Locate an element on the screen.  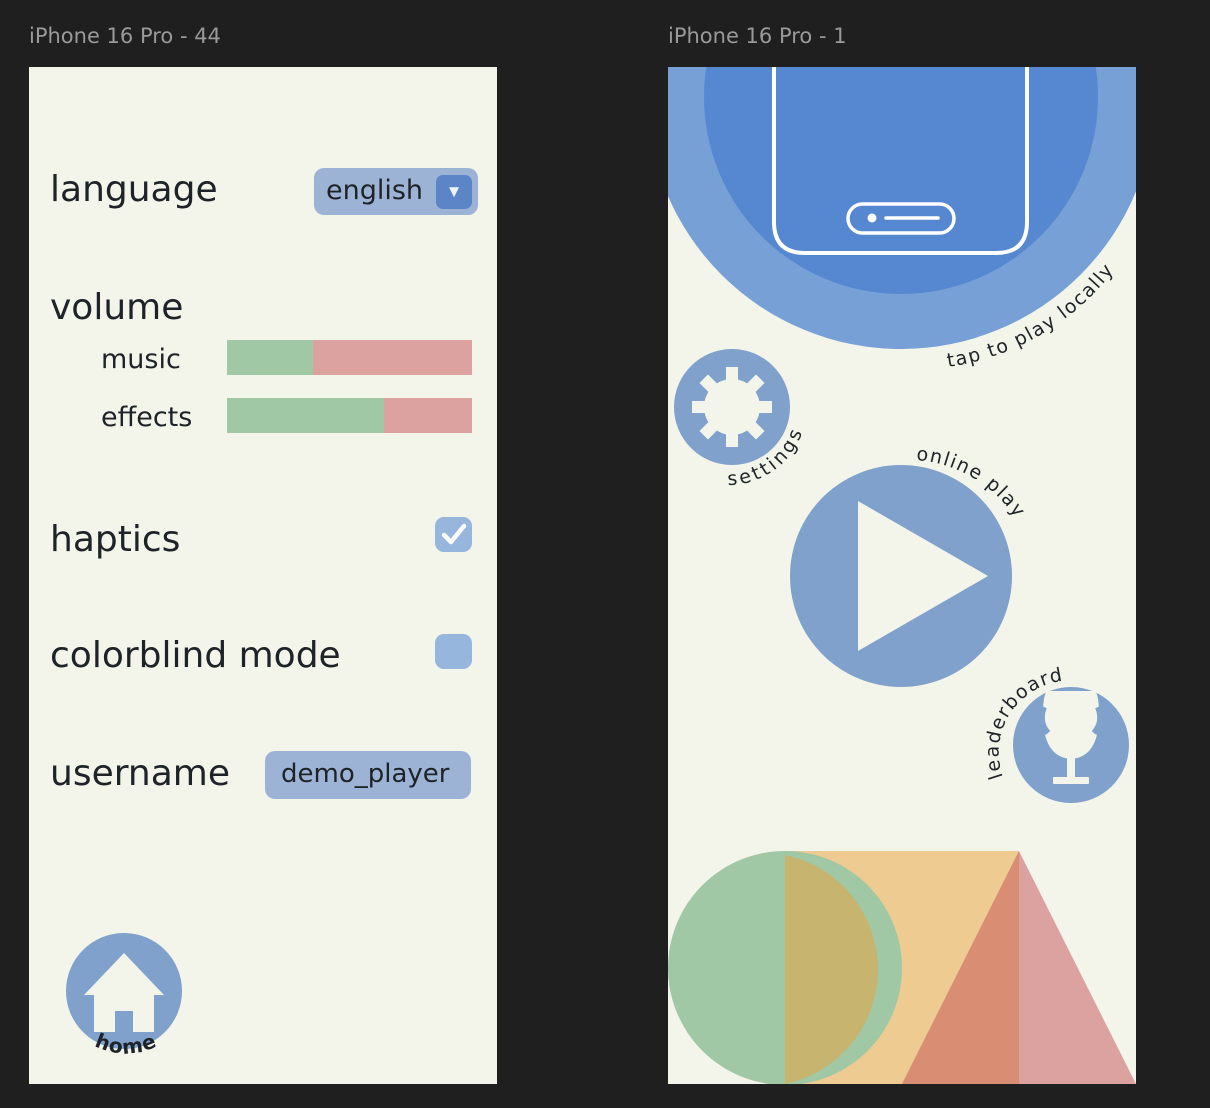
music-volume-fill is located at coordinates (270, 357).